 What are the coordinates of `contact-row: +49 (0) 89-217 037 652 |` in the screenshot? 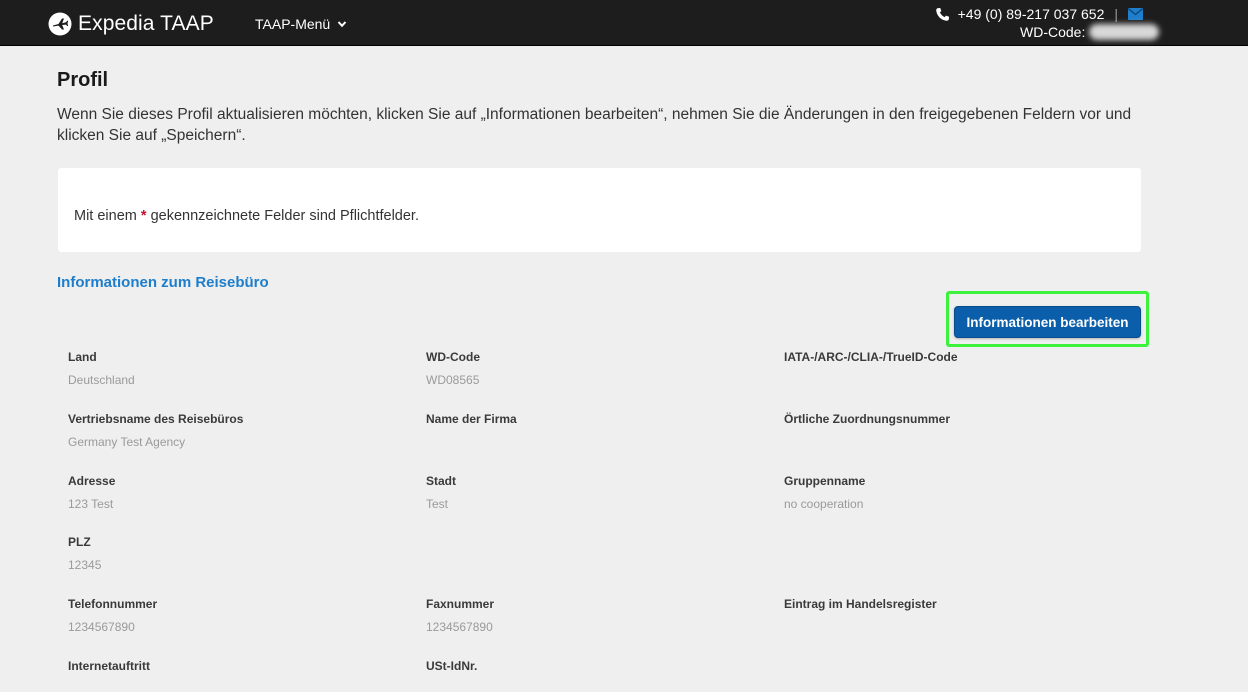 It's located at (1039, 14).